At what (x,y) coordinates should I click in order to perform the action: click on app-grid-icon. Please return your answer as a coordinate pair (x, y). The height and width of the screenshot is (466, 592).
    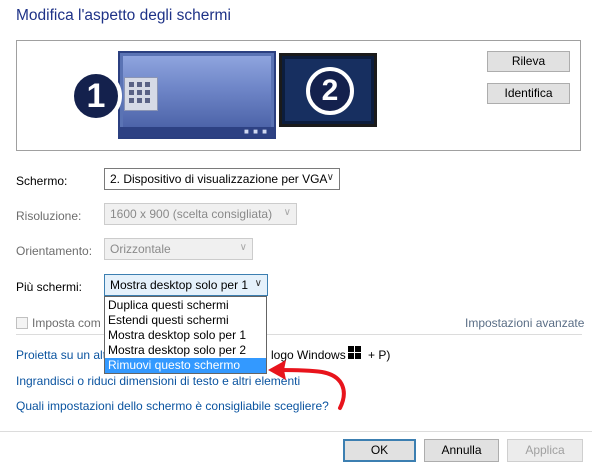
    Looking at the image, I should click on (141, 94).